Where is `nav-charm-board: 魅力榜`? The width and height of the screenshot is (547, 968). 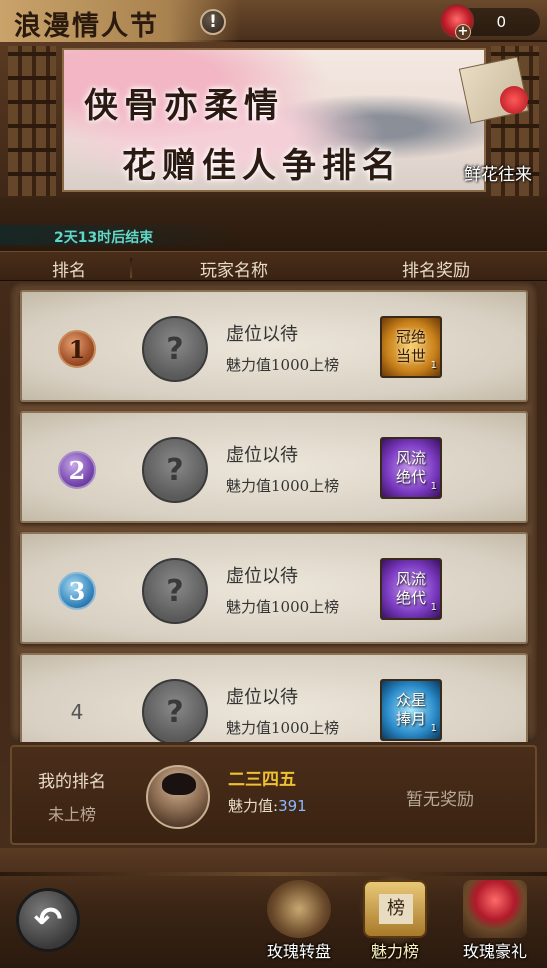
nav-charm-board: 魅力榜 is located at coordinates (395, 920).